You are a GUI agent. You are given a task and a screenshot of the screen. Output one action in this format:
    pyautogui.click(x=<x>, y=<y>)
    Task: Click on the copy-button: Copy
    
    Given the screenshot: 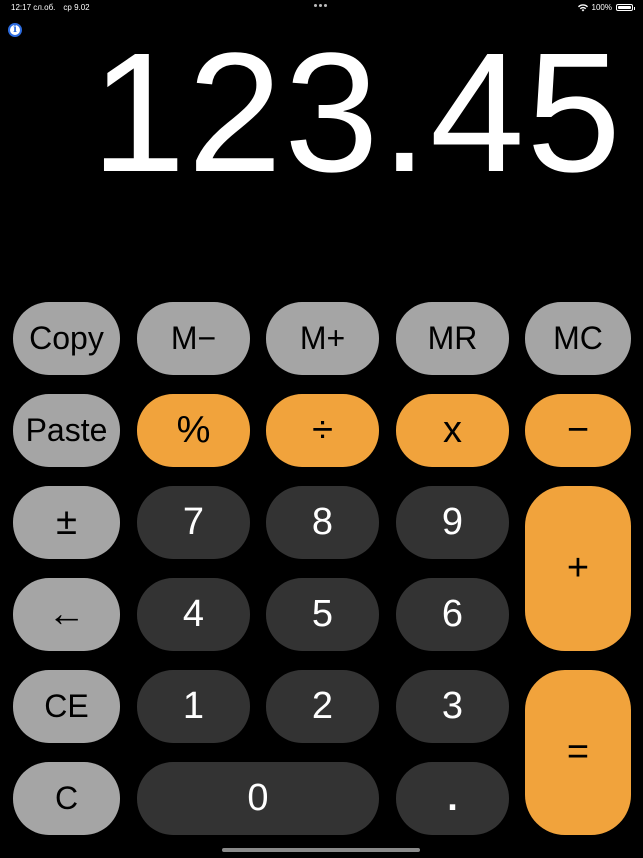 What is the action you would take?
    pyautogui.click(x=66, y=338)
    